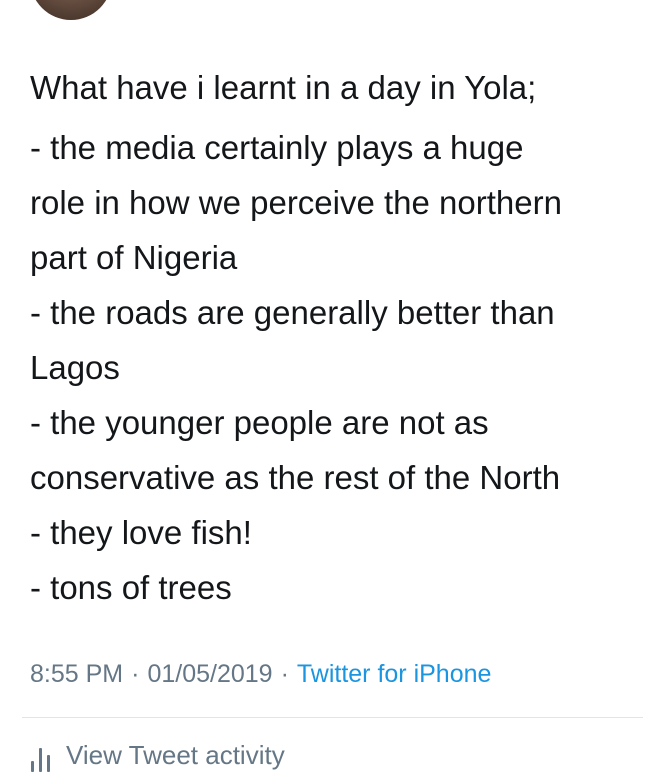 This screenshot has height=778, width=665. I want to click on tweet-source-link: Twitter for iPhone, so click(394, 674).